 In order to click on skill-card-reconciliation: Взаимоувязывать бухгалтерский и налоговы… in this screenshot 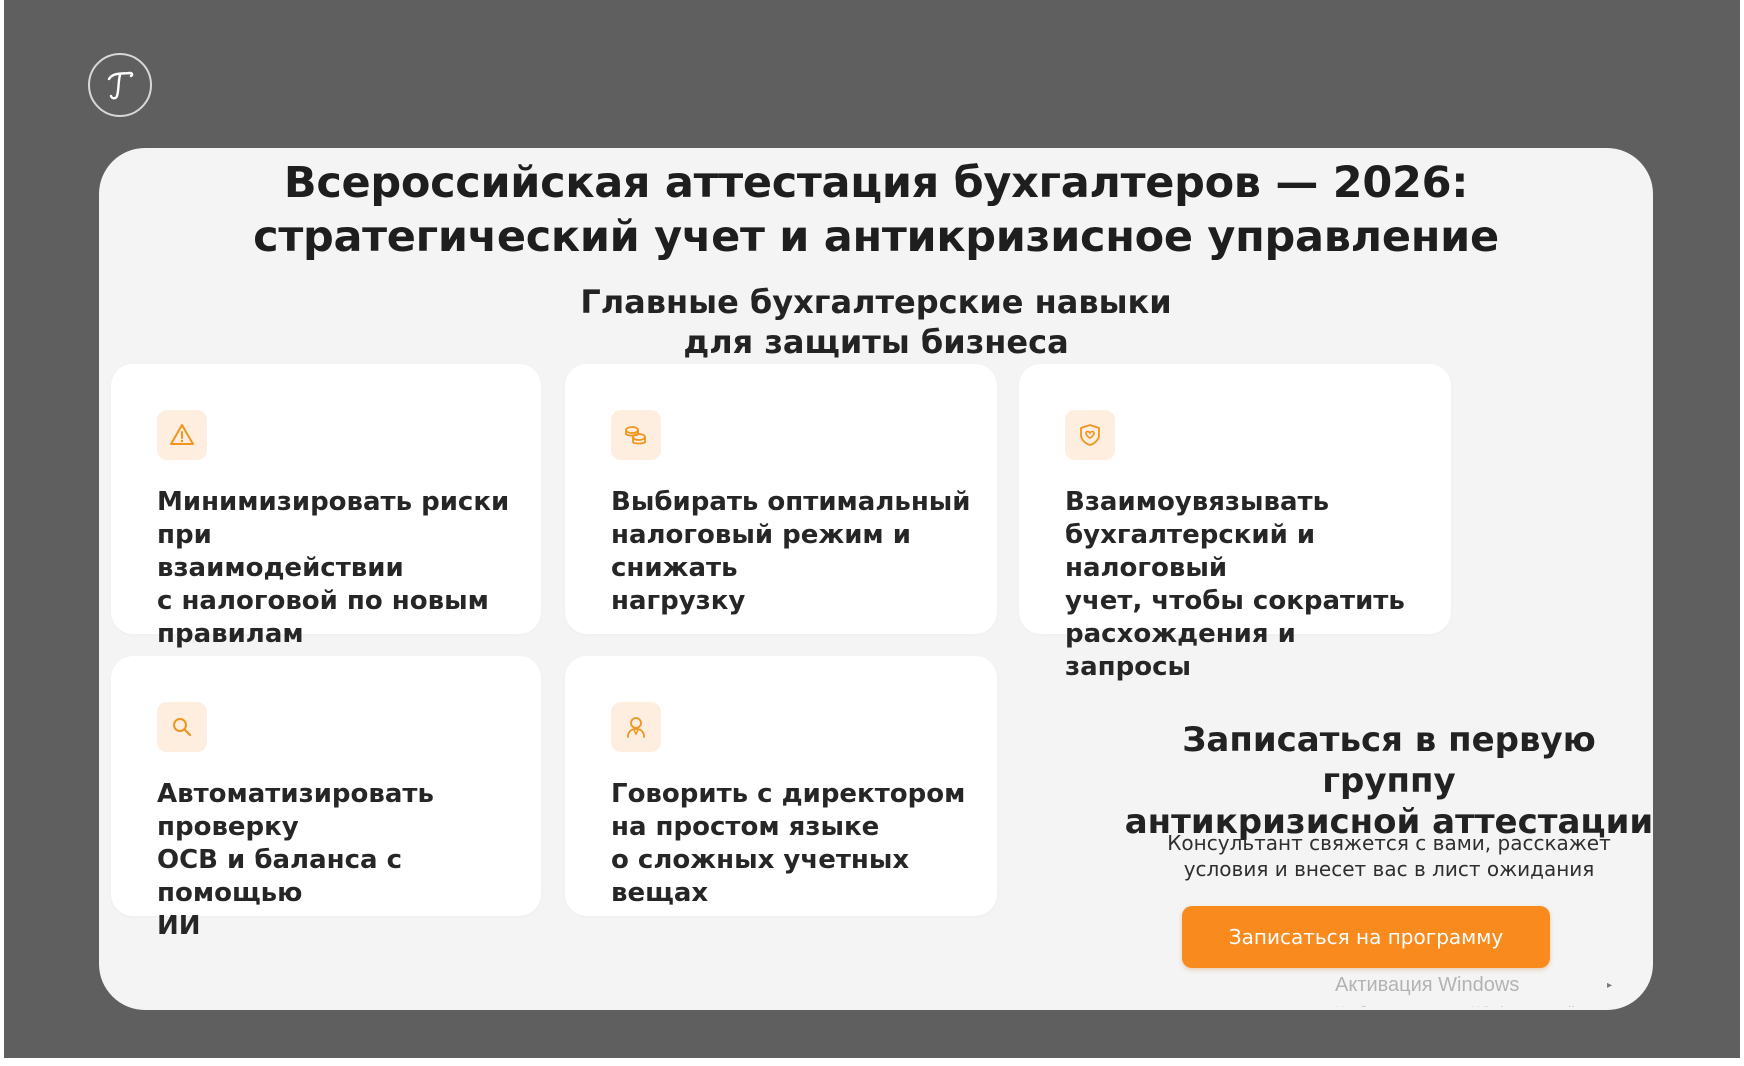, I will do `click(1235, 523)`.